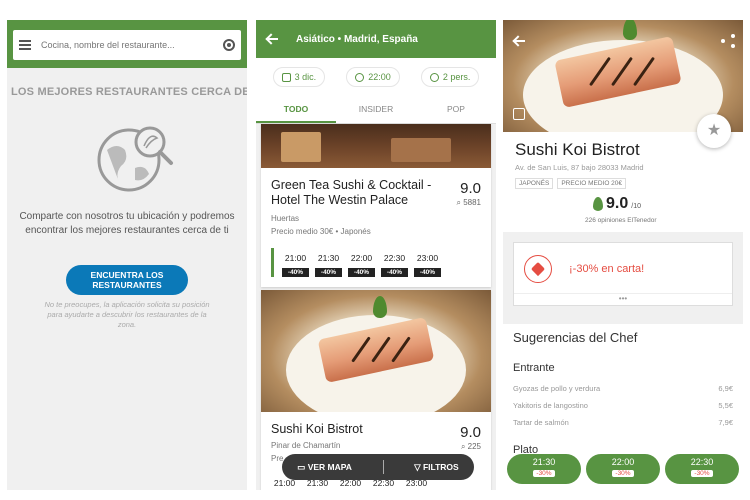 The height and width of the screenshot is (500, 750). I want to click on rating-value: 9.0, so click(617, 203).